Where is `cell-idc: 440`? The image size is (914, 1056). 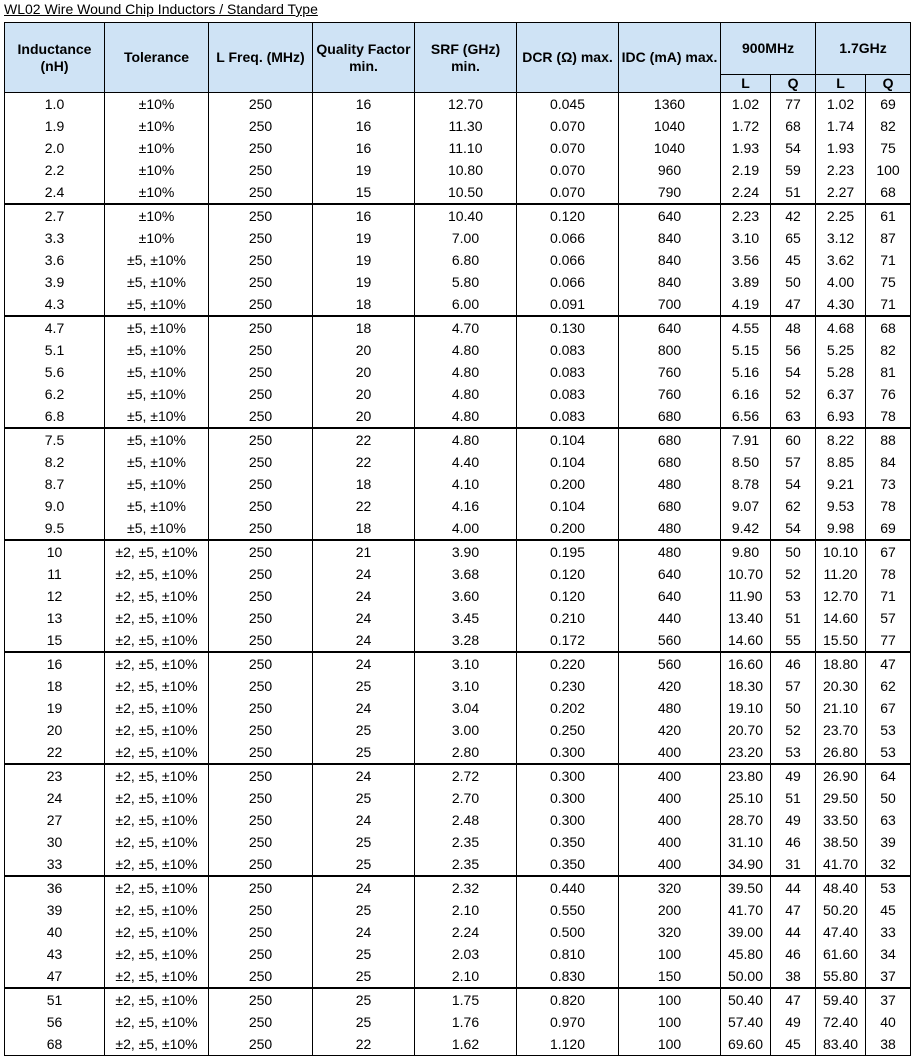
cell-idc: 440 is located at coordinates (669, 618).